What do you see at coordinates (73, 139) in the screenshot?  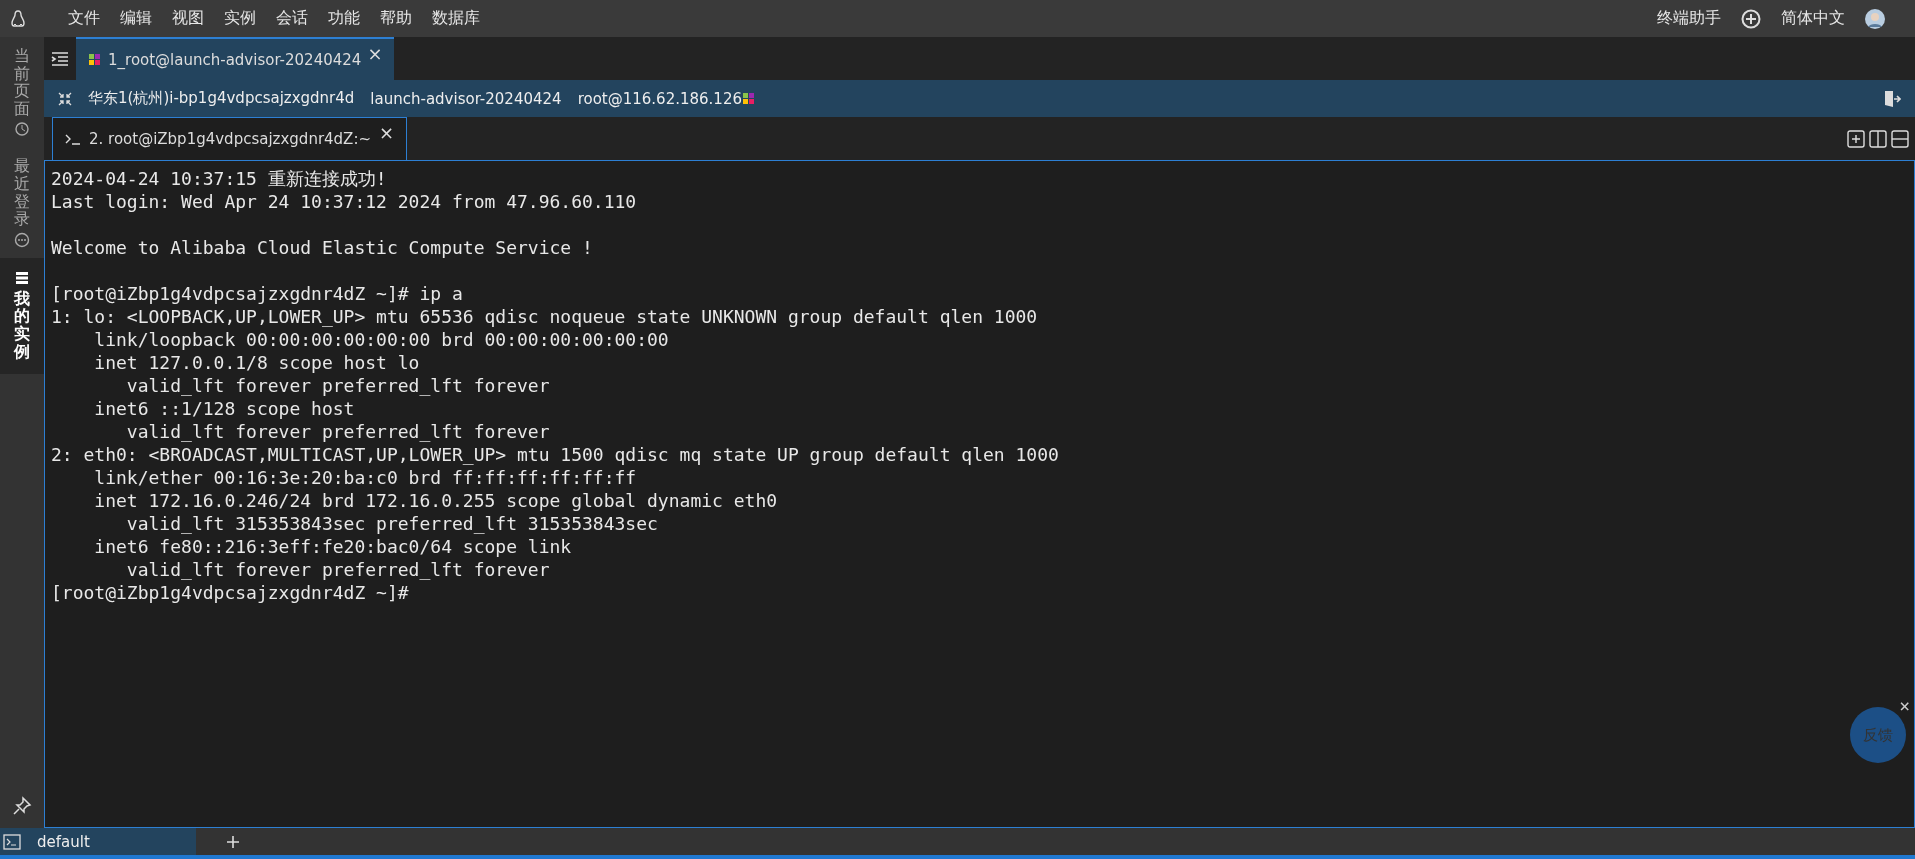 I see `prompt-icon` at bounding box center [73, 139].